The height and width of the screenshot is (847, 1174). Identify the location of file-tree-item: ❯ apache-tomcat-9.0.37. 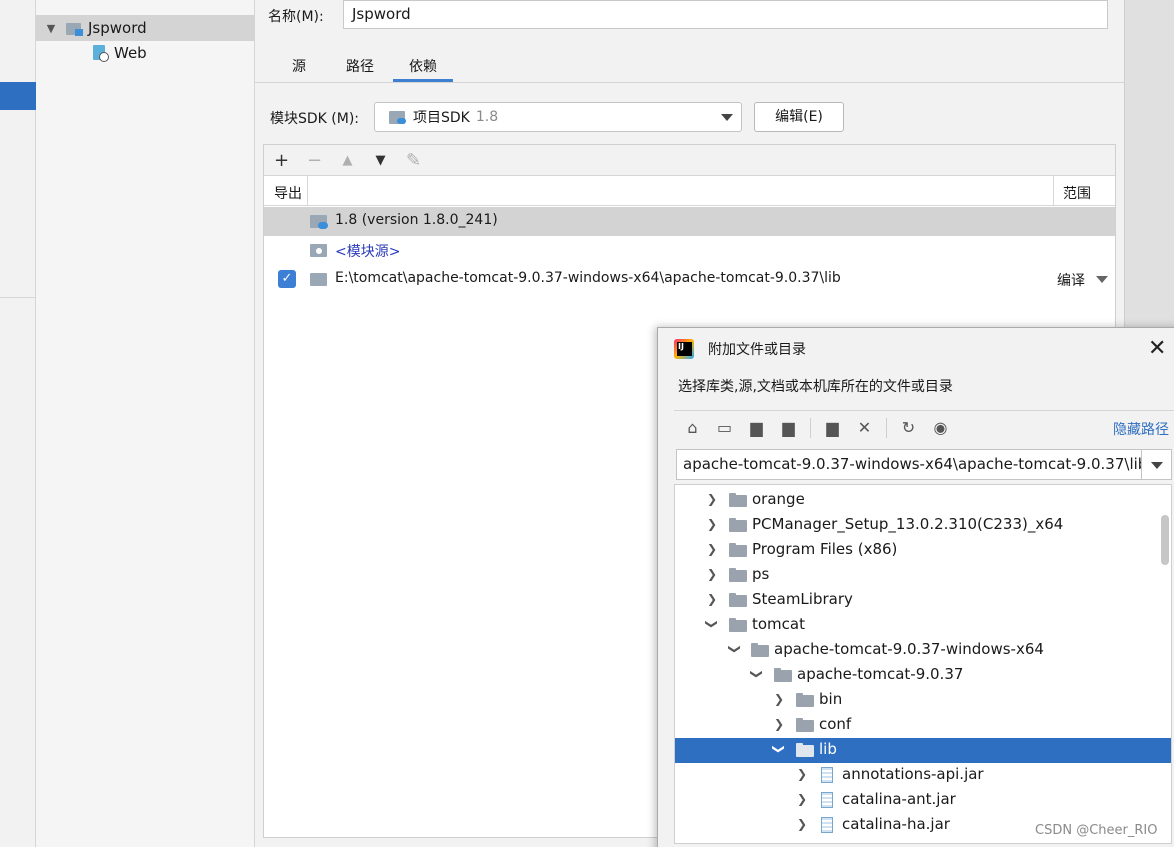
(923, 675).